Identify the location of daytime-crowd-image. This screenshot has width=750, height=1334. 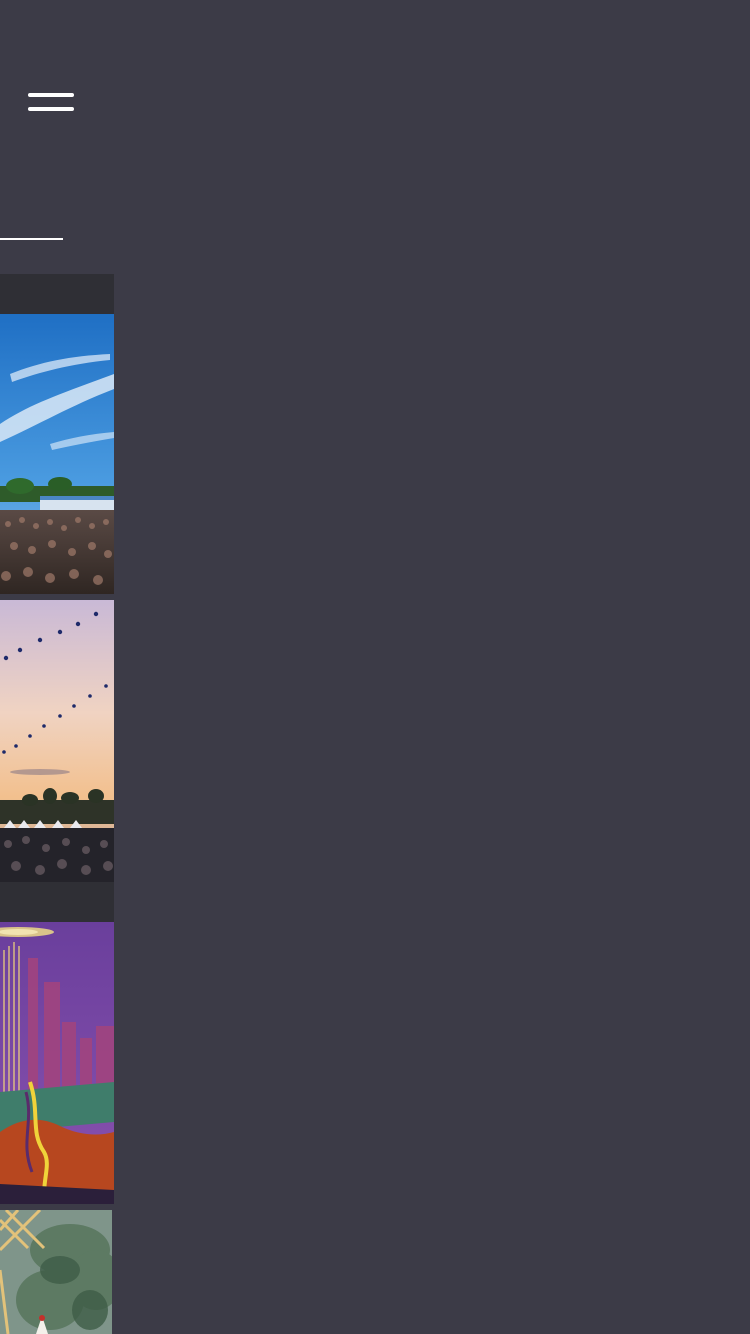
(57, 454).